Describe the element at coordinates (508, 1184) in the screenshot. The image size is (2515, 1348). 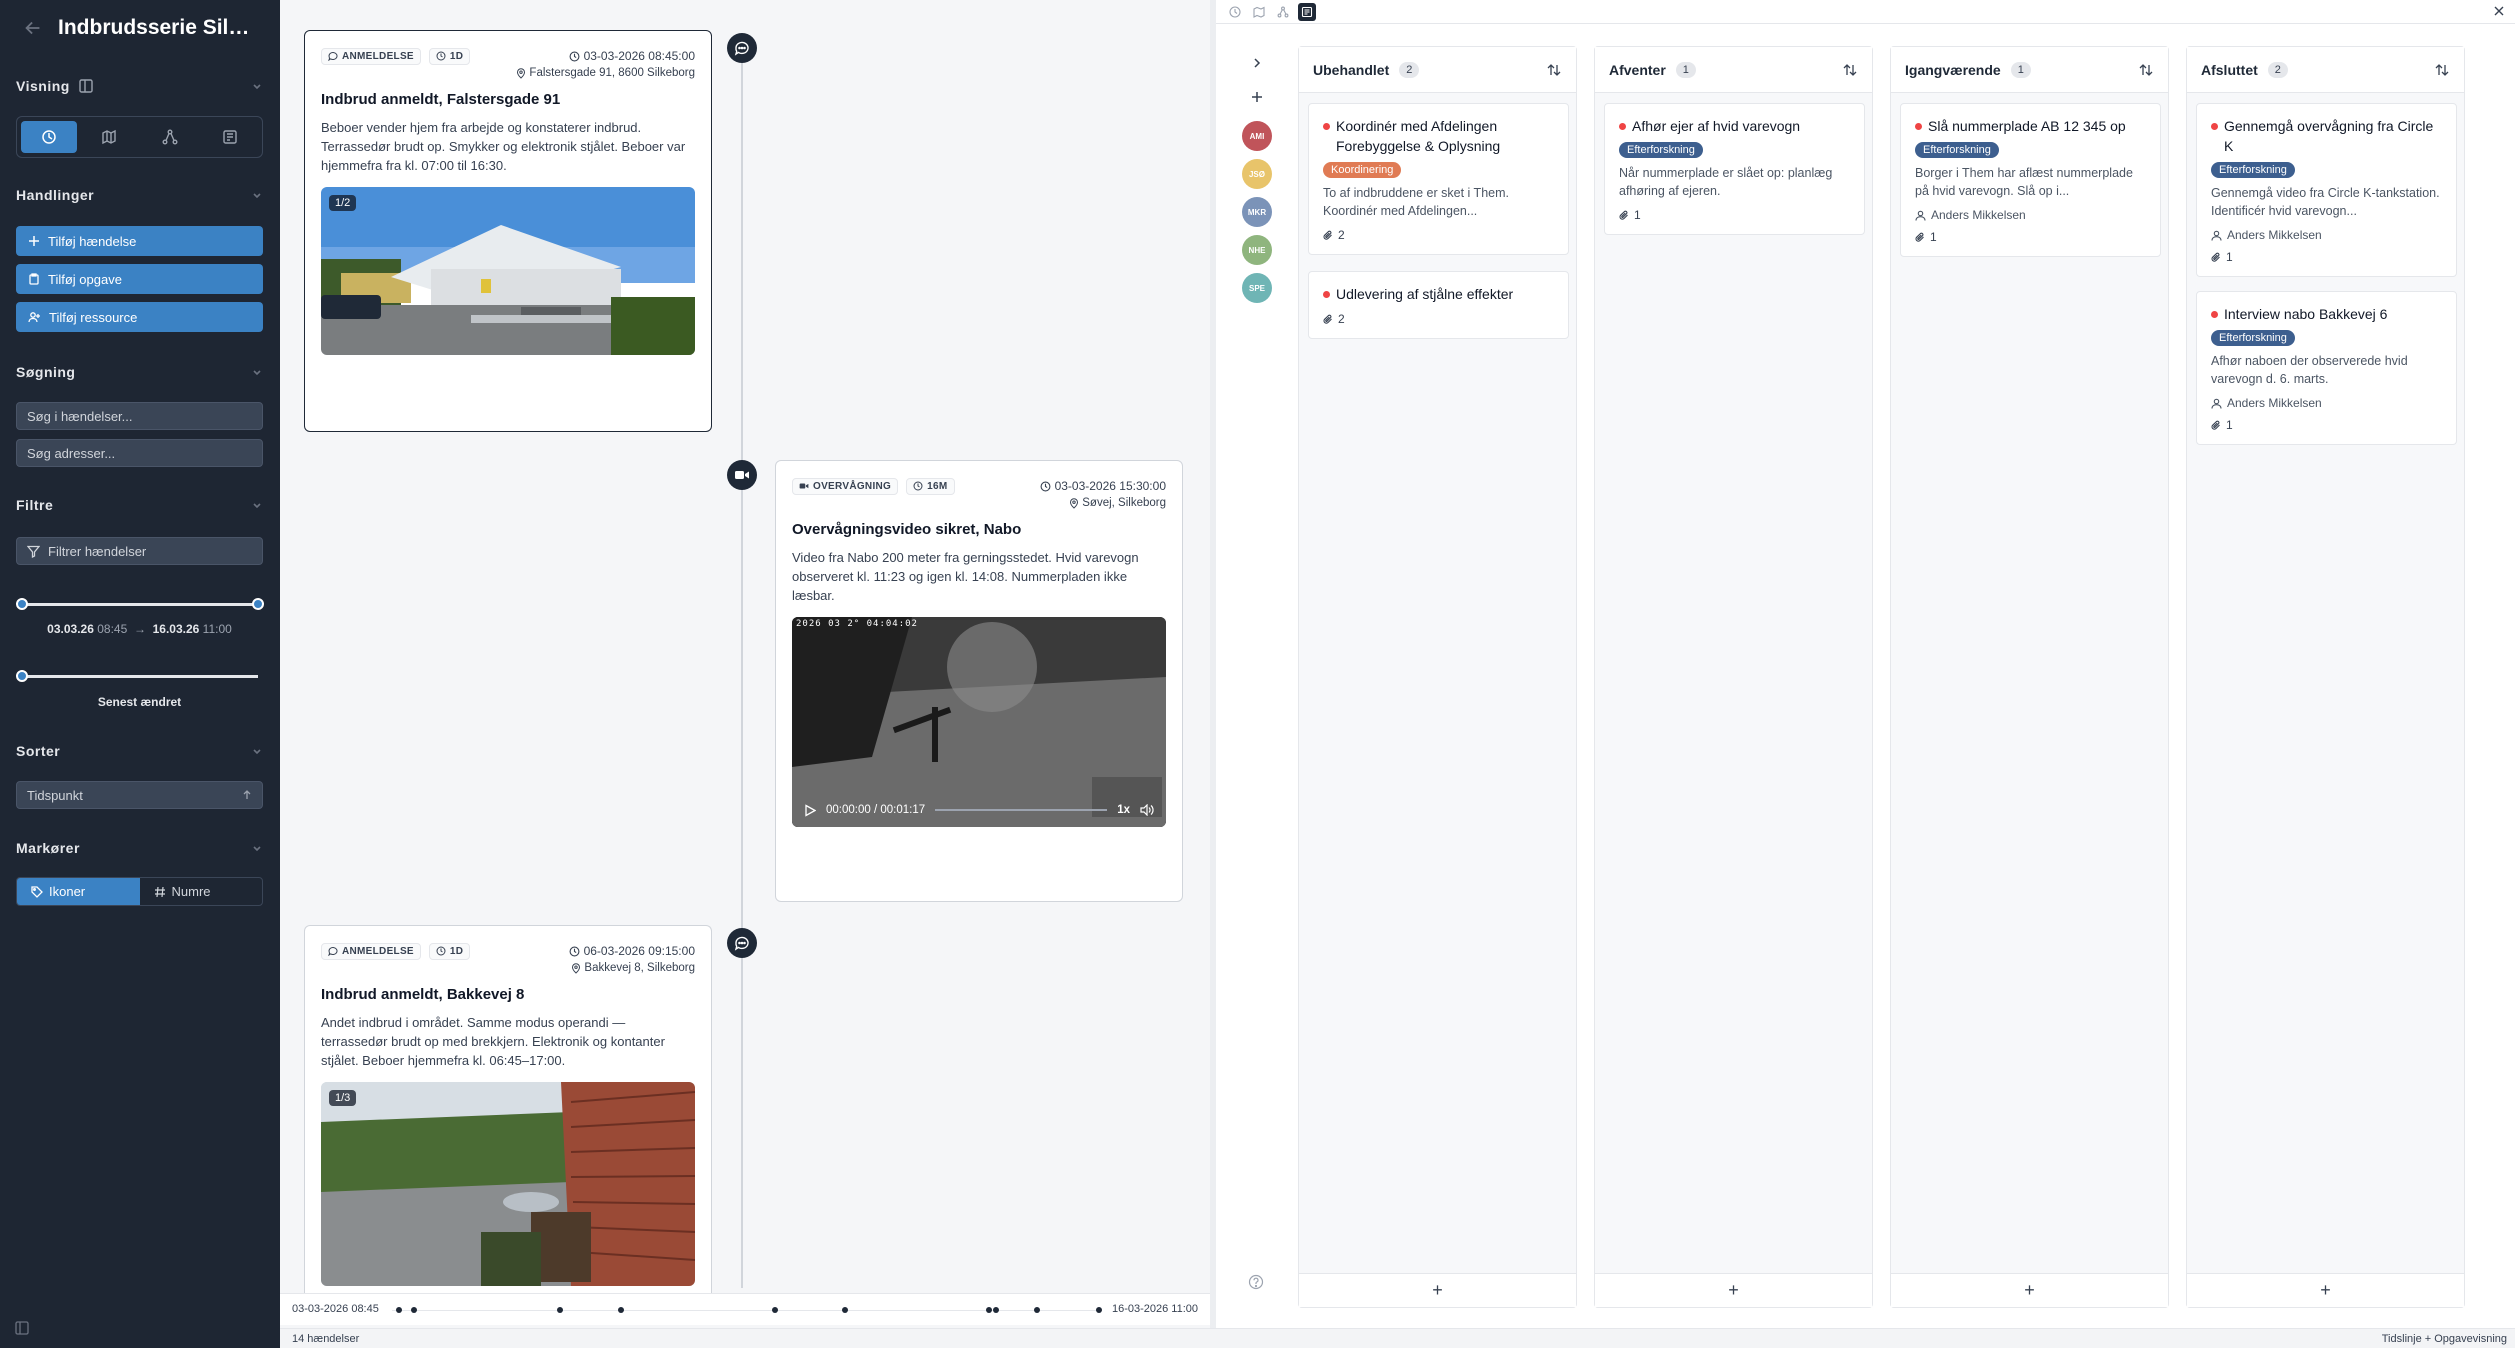
I see `event-photo: 1/3` at that location.